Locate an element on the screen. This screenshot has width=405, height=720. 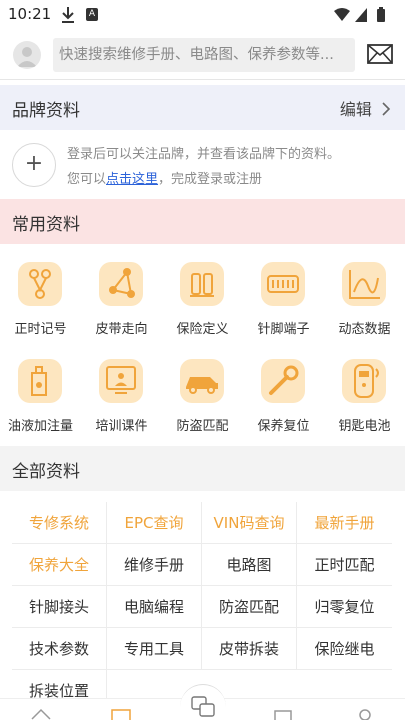
avatar is located at coordinates (27, 55).